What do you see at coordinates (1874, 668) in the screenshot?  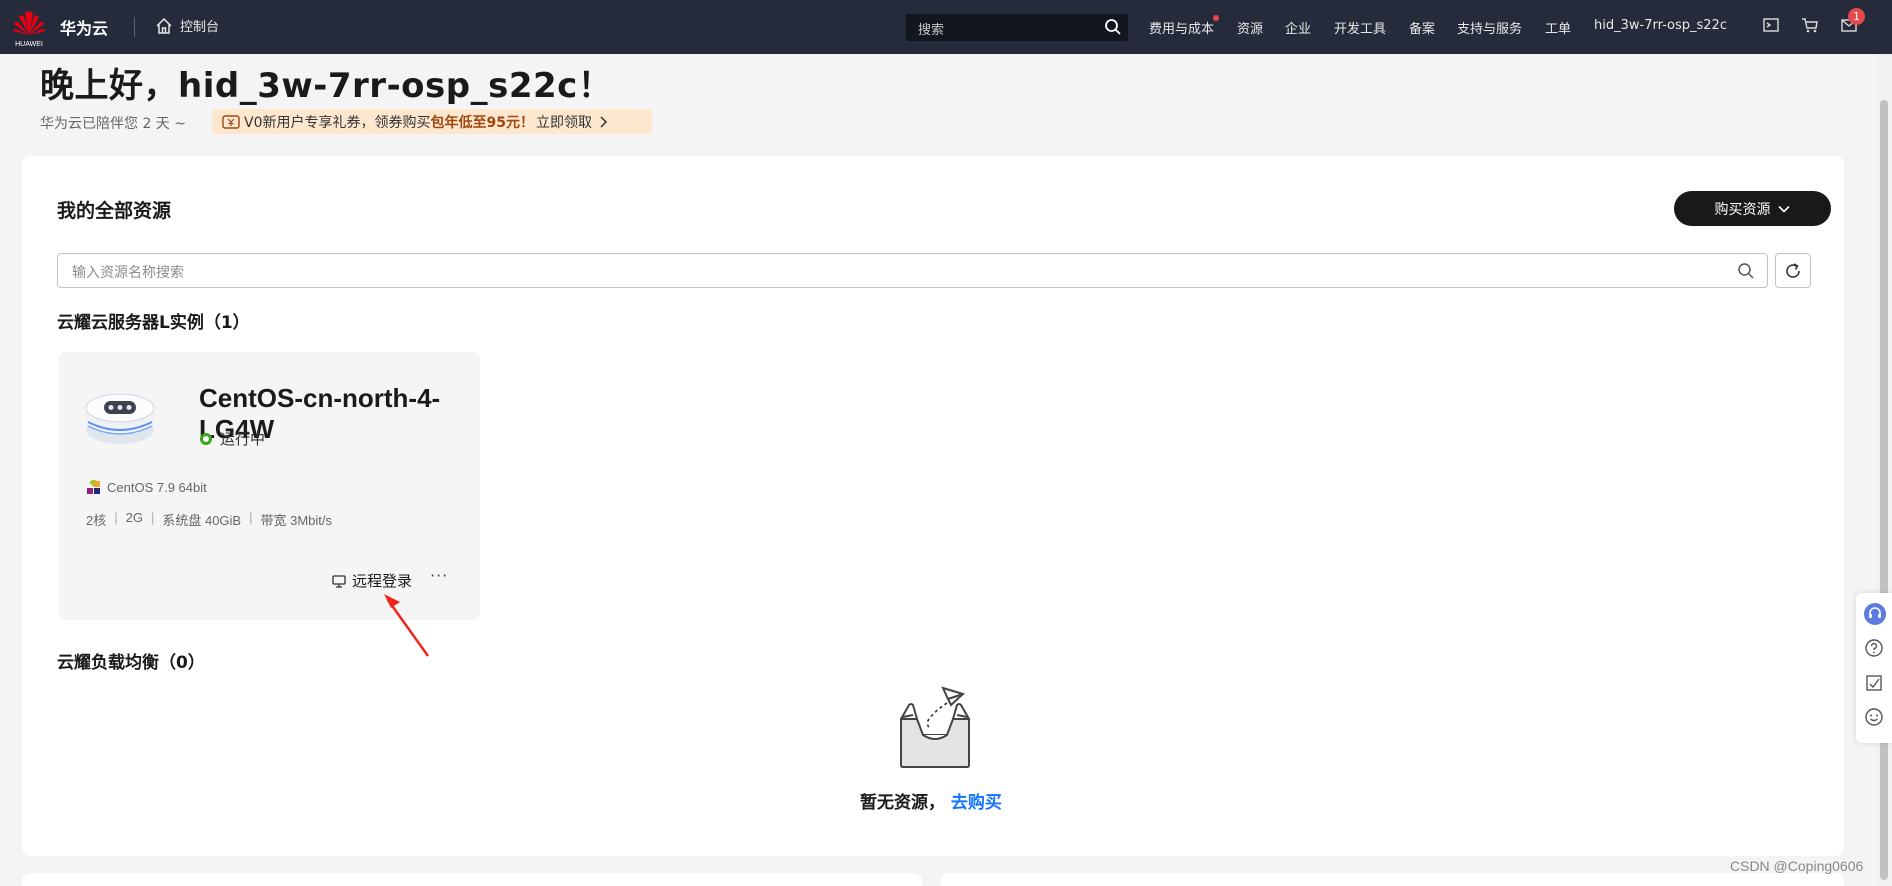 I see `floating-toolbar` at bounding box center [1874, 668].